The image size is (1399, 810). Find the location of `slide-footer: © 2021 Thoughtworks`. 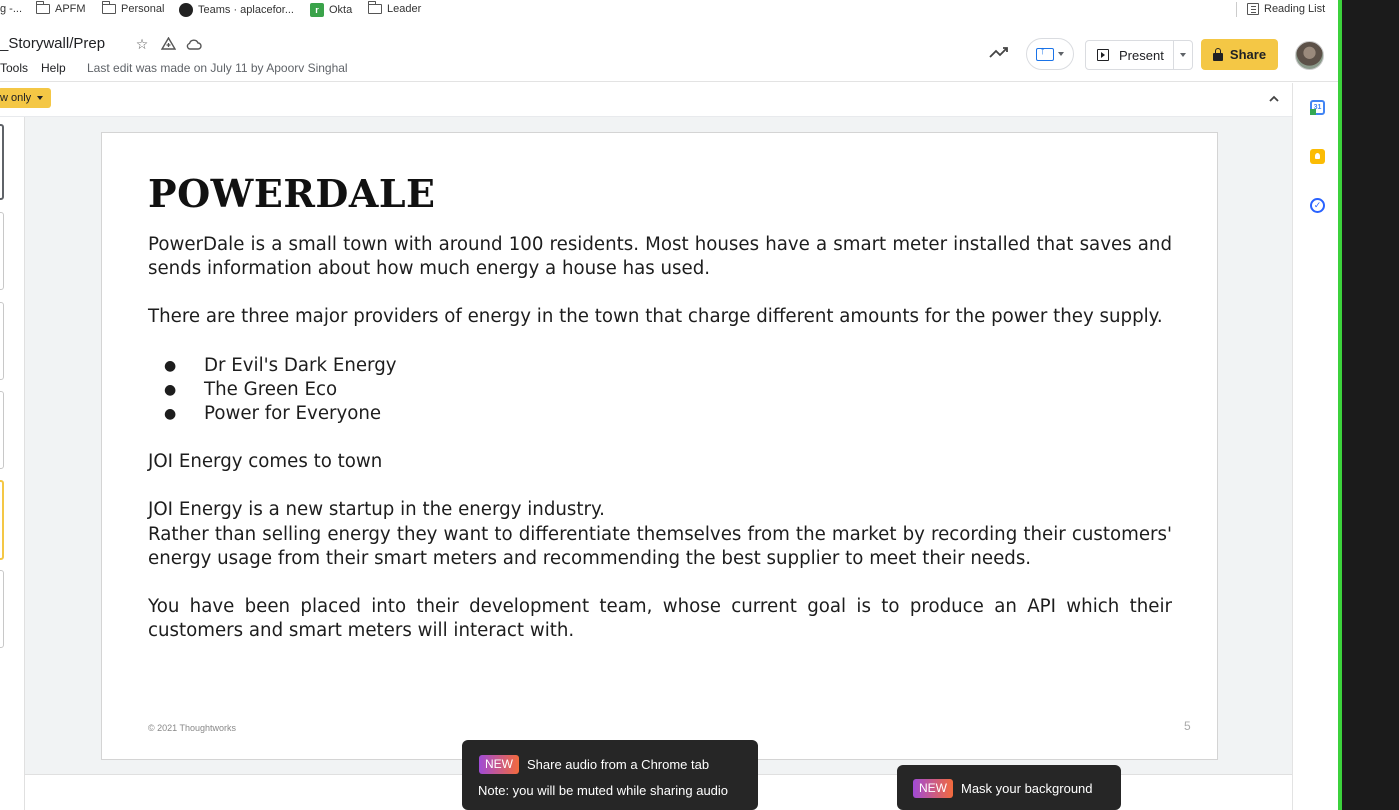

slide-footer: © 2021 Thoughtworks is located at coordinates (192, 728).